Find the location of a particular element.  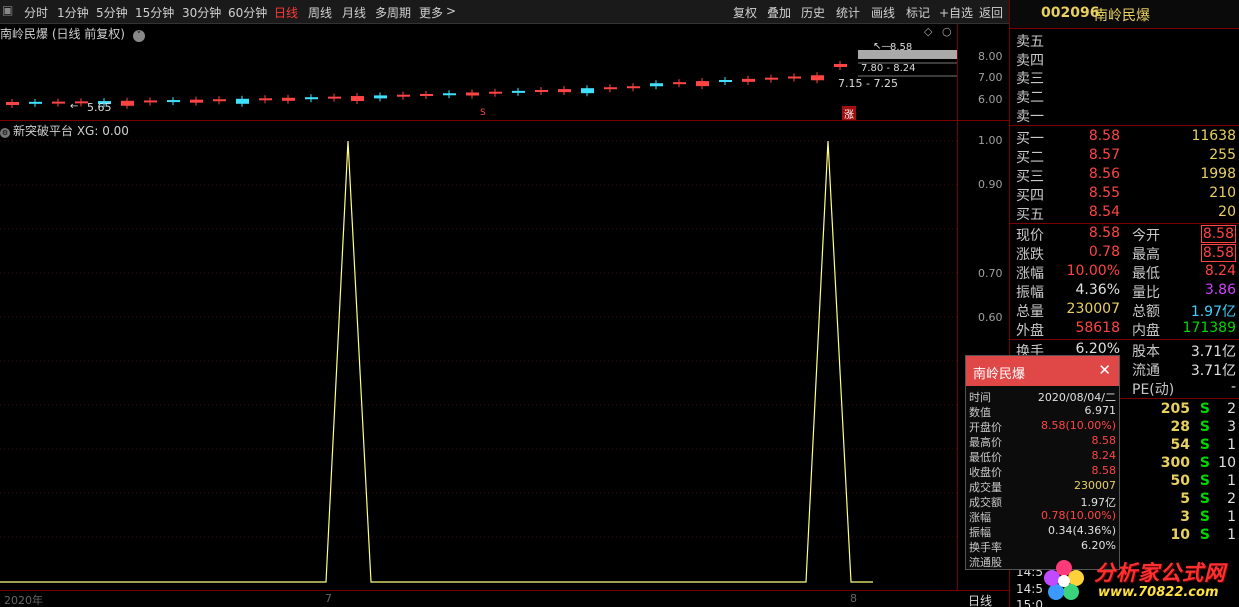

close-icon: ✕ is located at coordinates (1104, 370).